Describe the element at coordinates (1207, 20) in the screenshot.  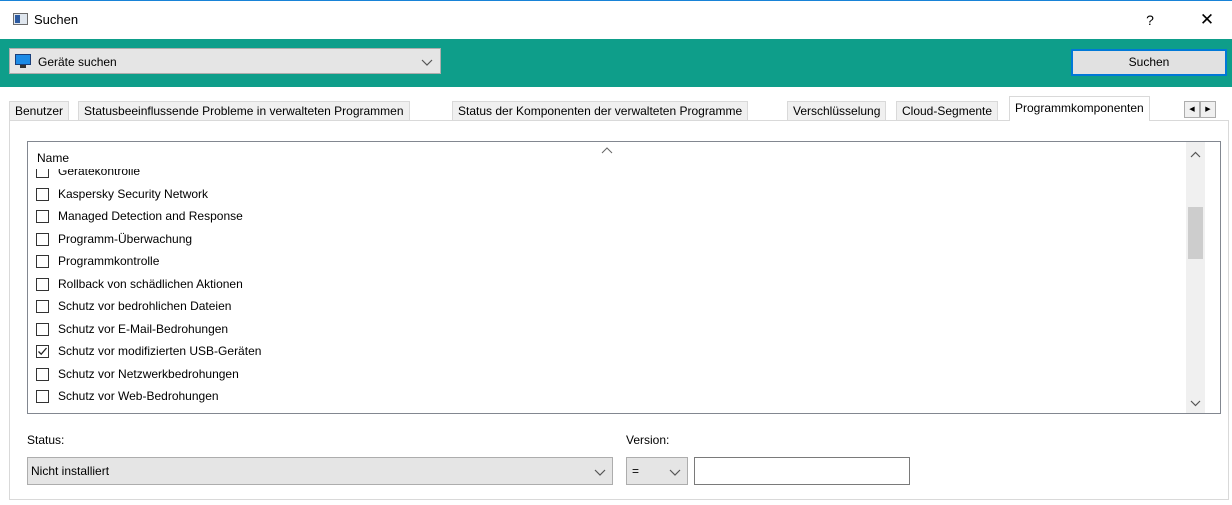
I see `close-button: ✕` at that location.